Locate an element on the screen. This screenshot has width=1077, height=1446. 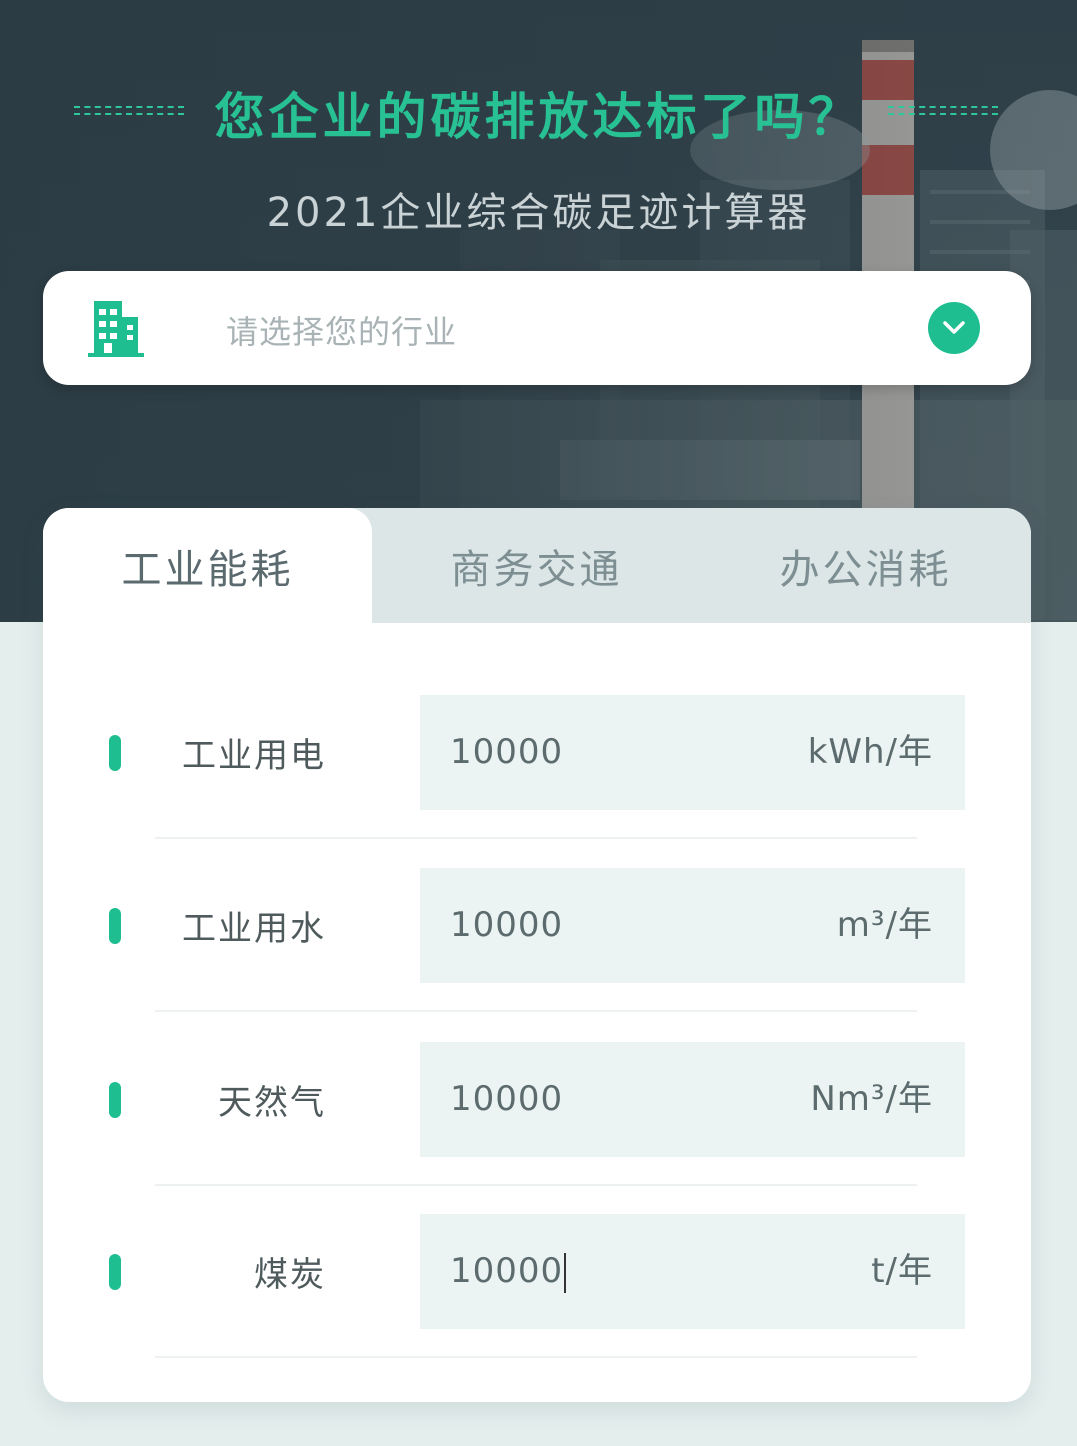
input-value-text: 10000 is located at coordinates (507, 1271).